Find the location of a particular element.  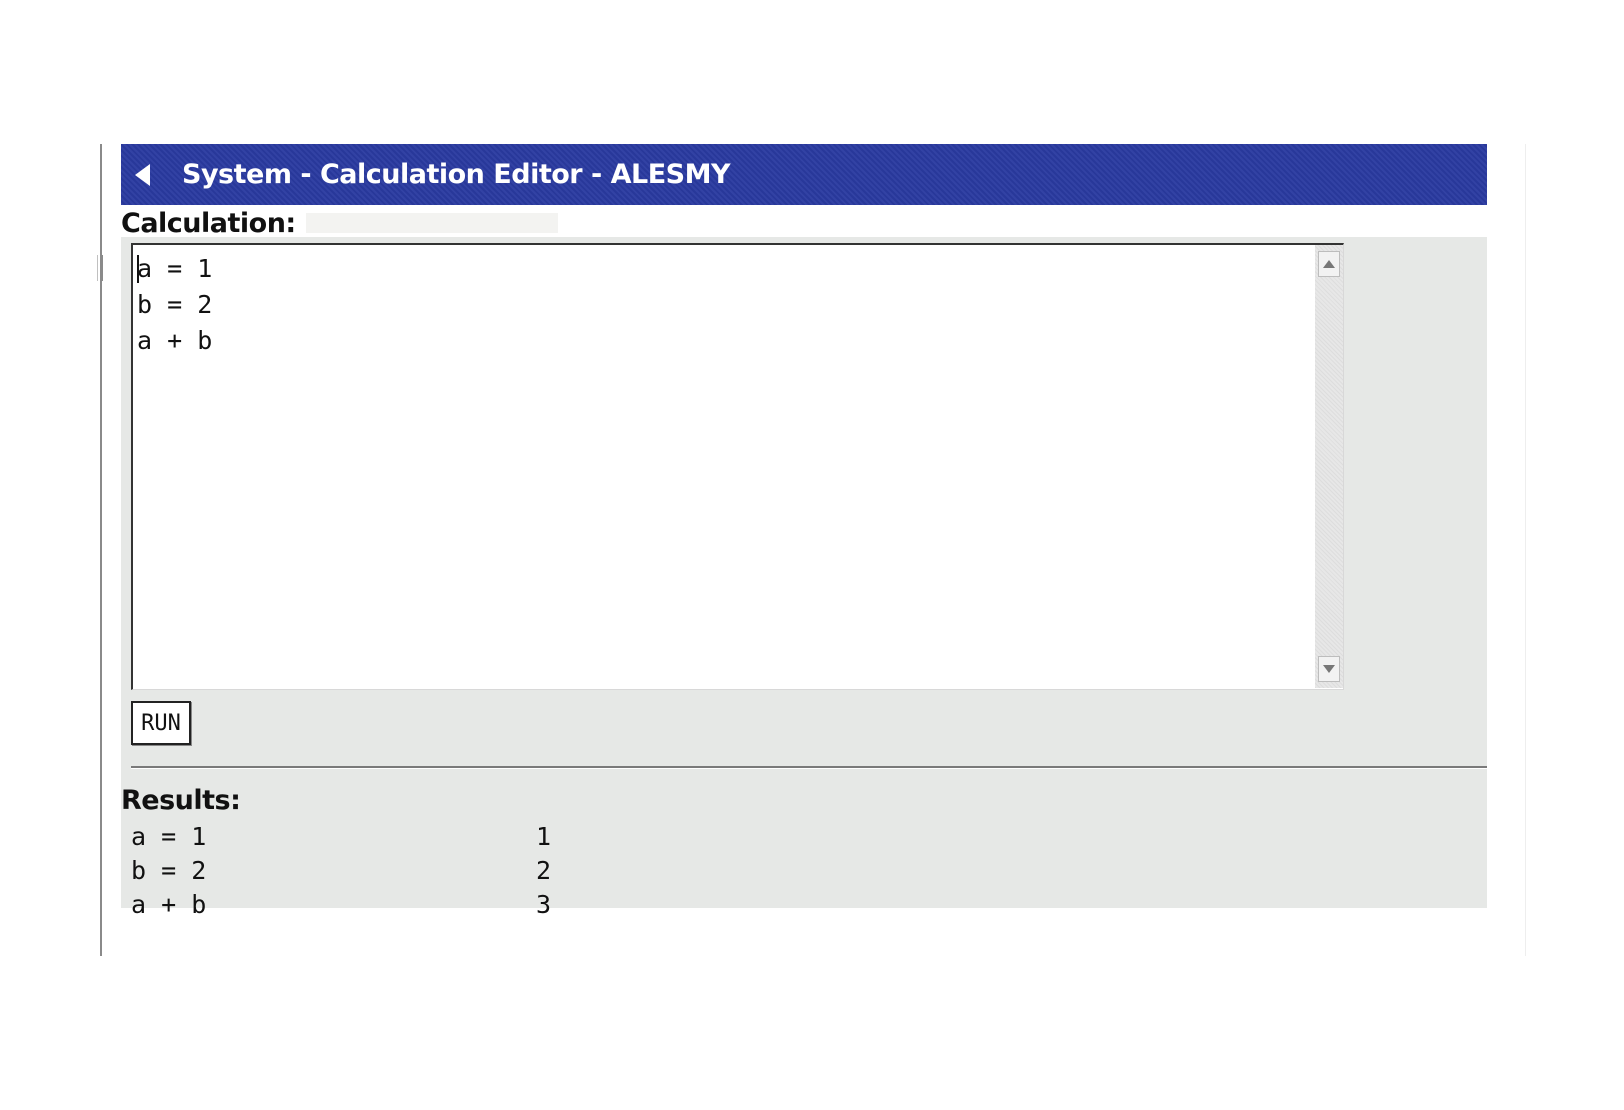

result-value: 2 is located at coordinates (544, 870).